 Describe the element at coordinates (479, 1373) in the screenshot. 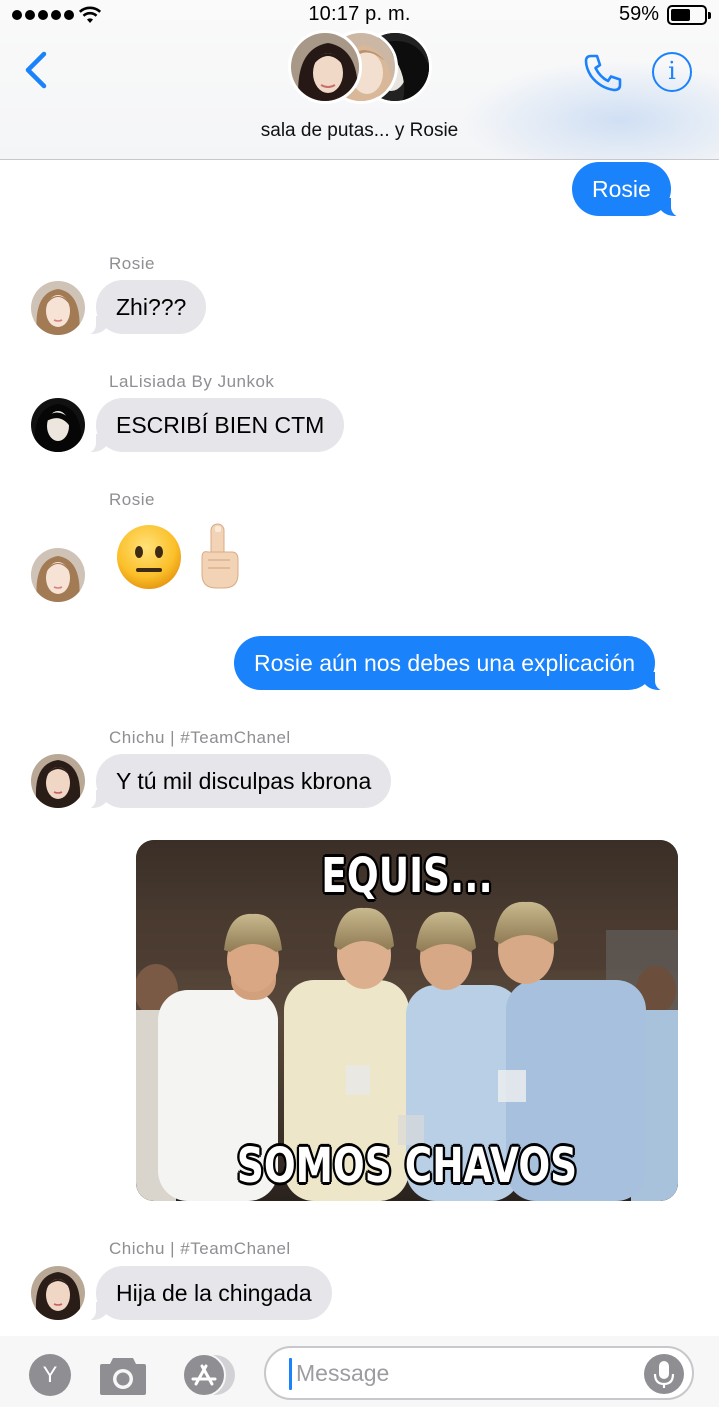

I see `message-input` at that location.